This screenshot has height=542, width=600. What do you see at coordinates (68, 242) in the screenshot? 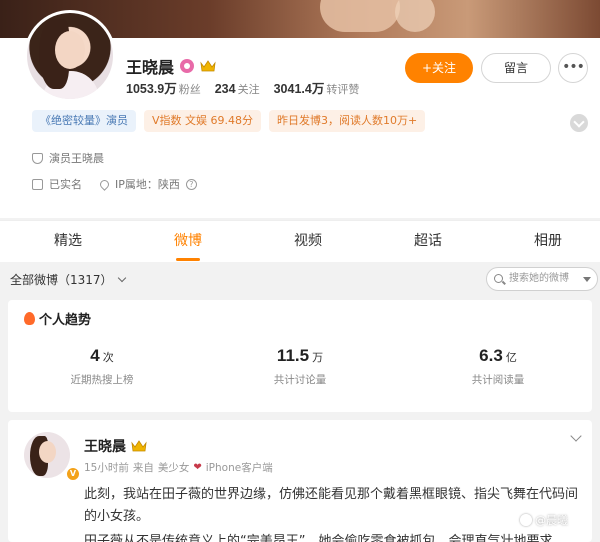
I see `tab-featured: 精选` at bounding box center [68, 242].